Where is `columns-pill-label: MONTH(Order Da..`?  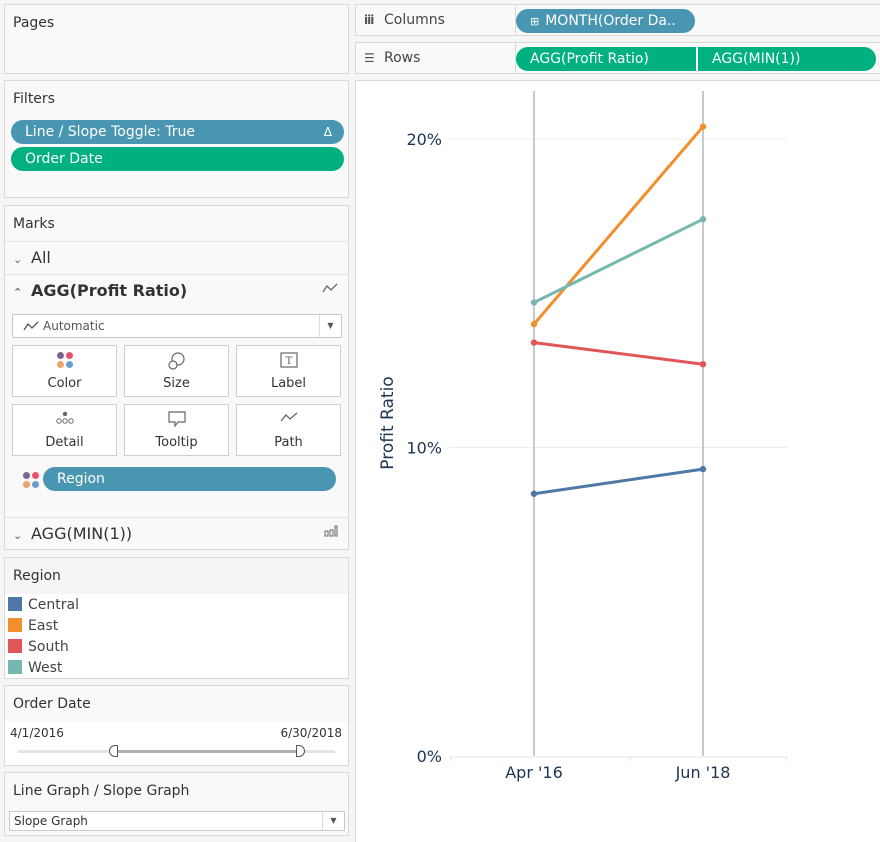
columns-pill-label: MONTH(Order Da.. is located at coordinates (610, 21).